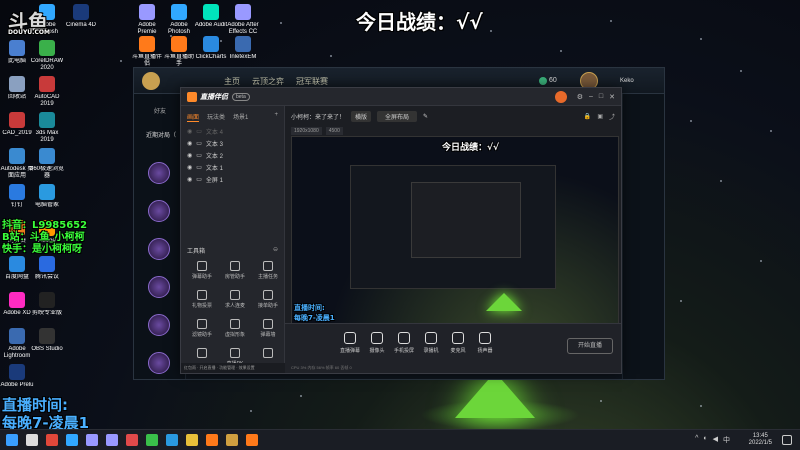 The image size is (800, 450). I want to click on desktop-icon: CorelDRAW 2020, so click(47, 56).